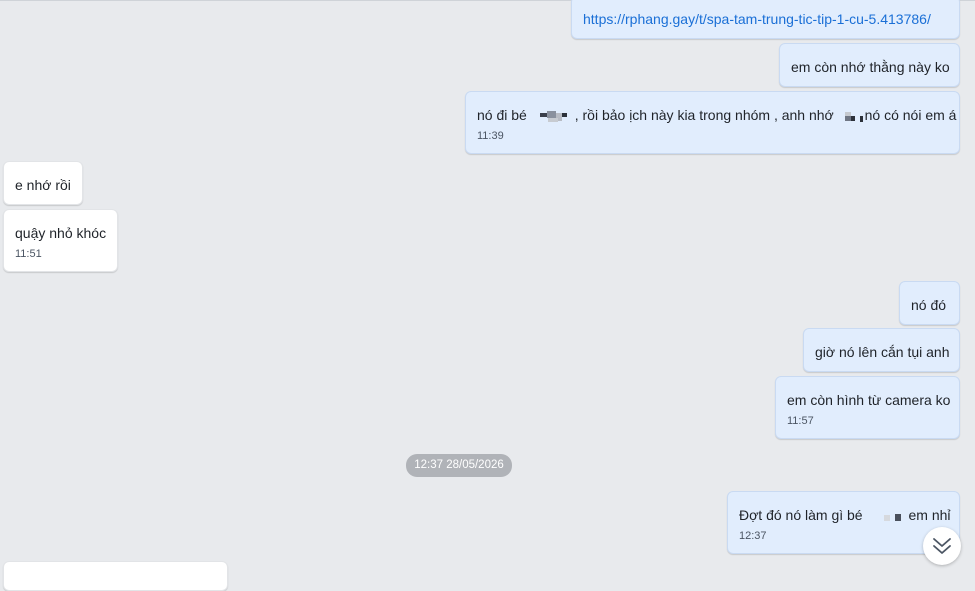 The width and height of the screenshot is (975, 591). I want to click on message-text: em còn nhớ thằng này ko, so click(870, 67).